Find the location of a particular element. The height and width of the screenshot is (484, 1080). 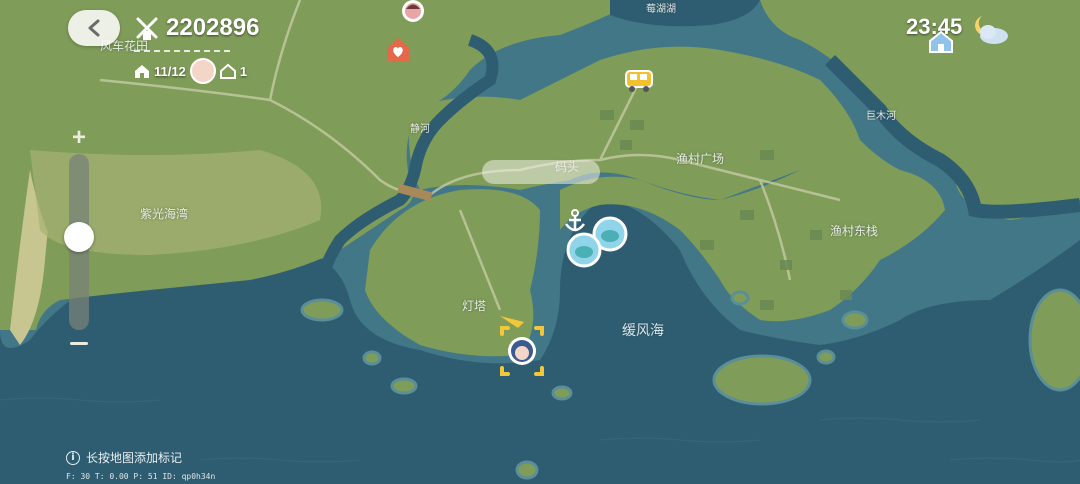

heart-house-icon is located at coordinates (398, 50).